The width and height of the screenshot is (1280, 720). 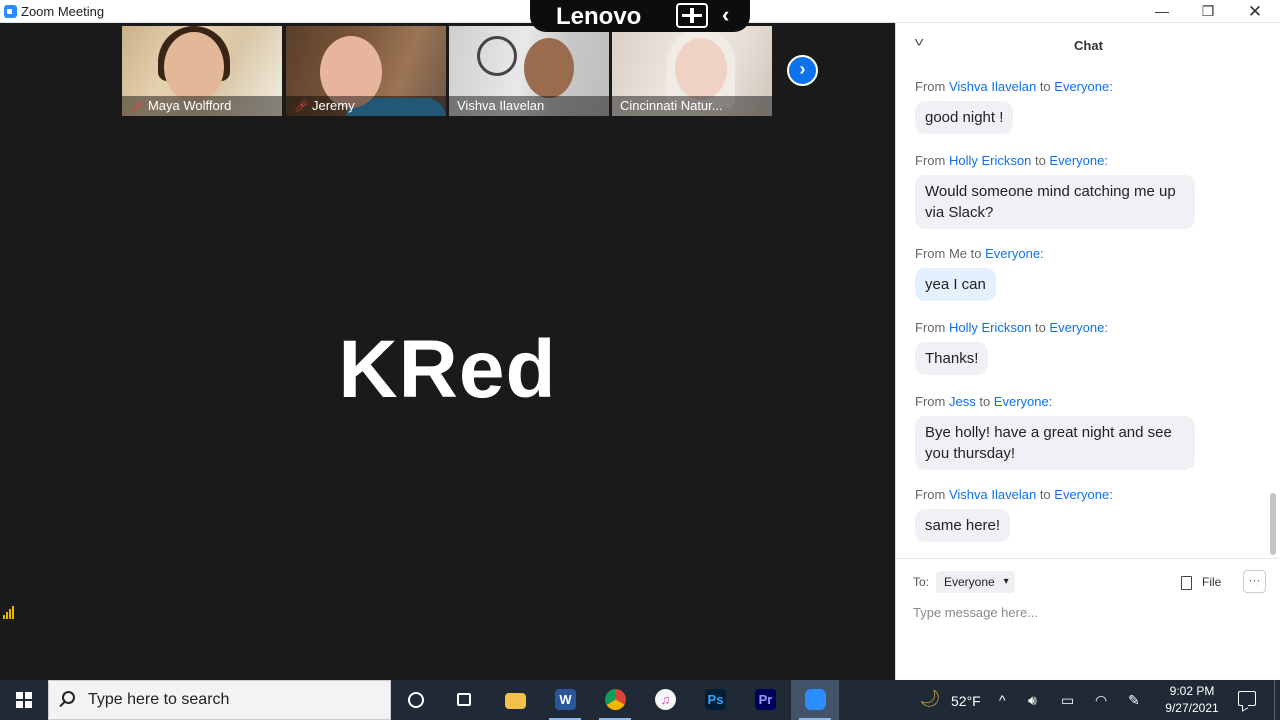 I want to click on message-meta: From Vishva Ilavelan to Everyone:, so click(x=1014, y=494).